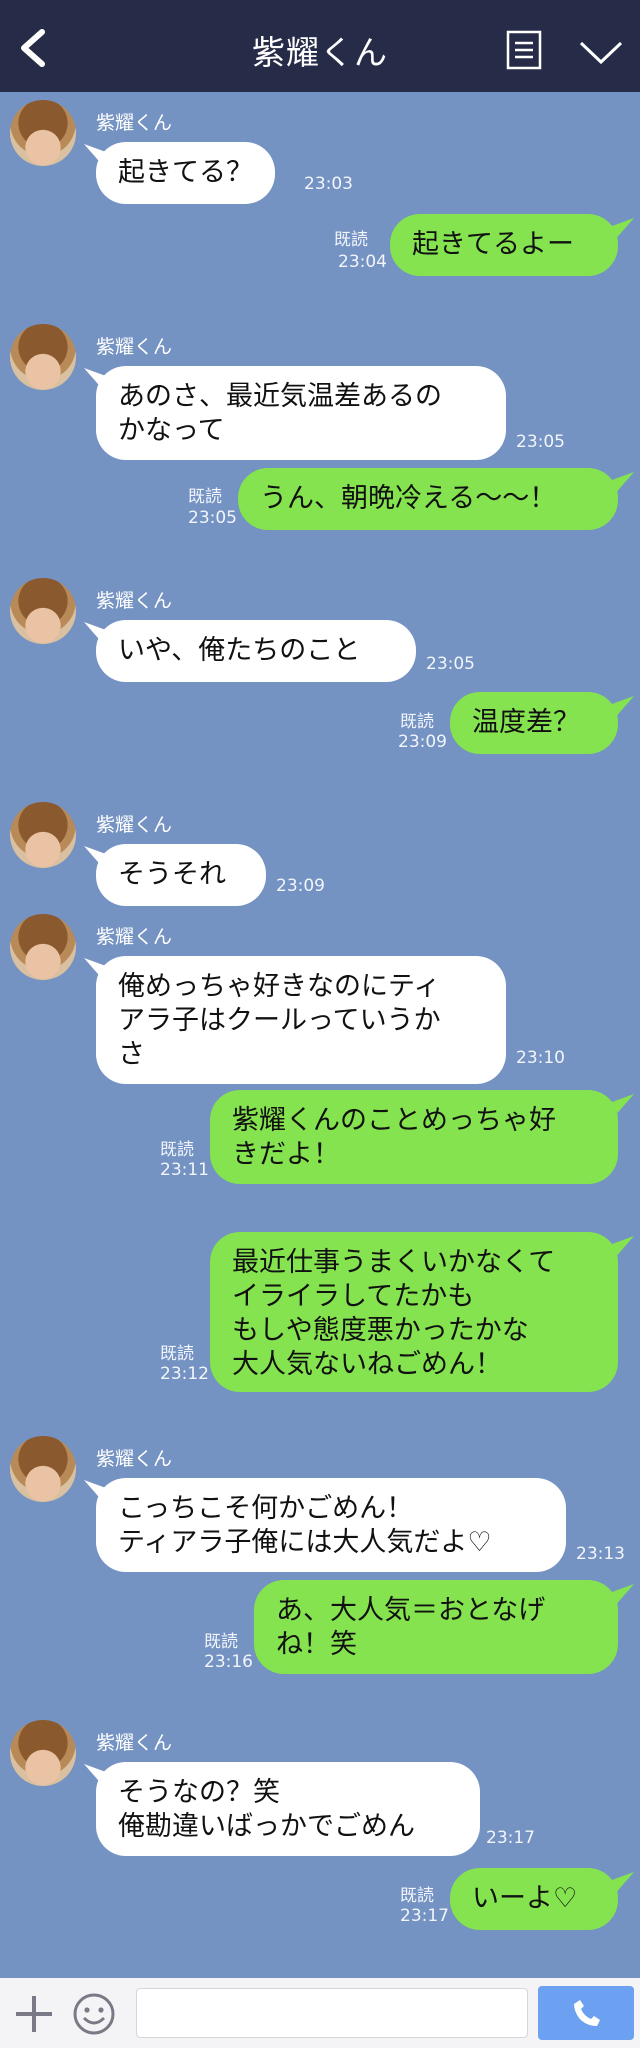 This screenshot has height=2048, width=640. Describe the element at coordinates (534, 723) in the screenshot. I see `message-bubble: 温度差？` at that location.